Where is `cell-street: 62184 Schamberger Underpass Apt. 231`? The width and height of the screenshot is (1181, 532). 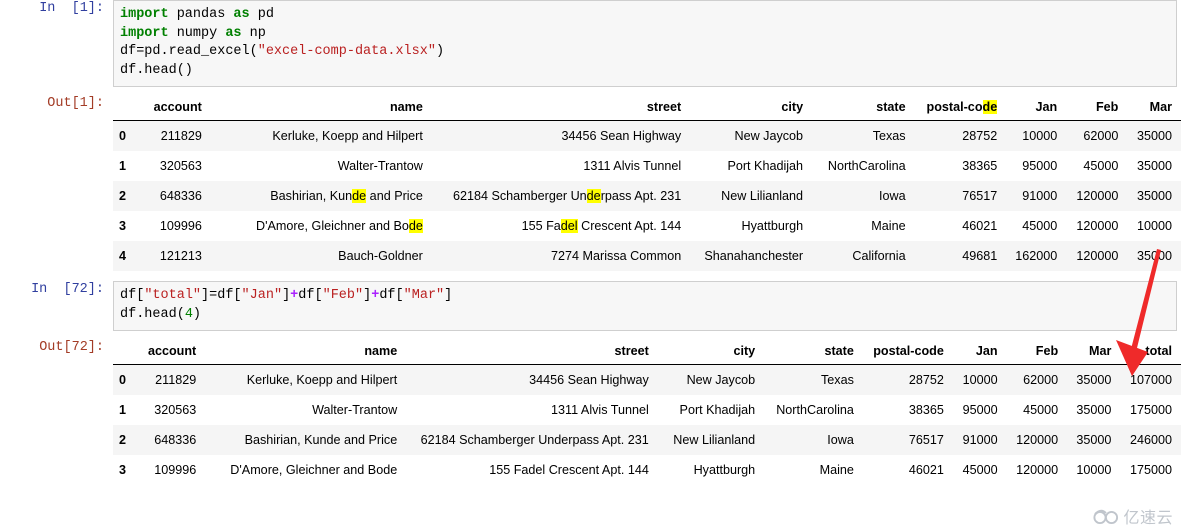 cell-street: 62184 Schamberger Underpass Apt. 231 is located at coordinates (561, 196).